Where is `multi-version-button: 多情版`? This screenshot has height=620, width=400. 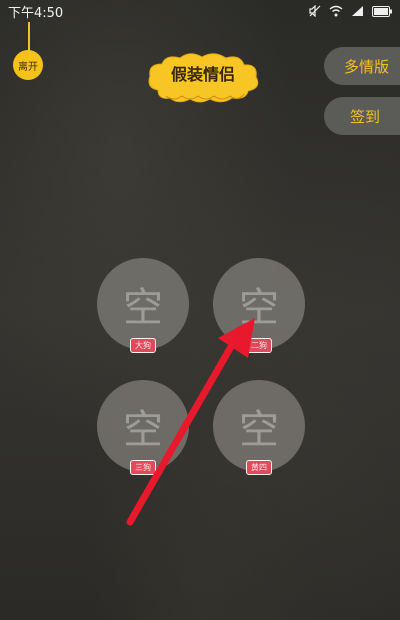
multi-version-button: 多情版 is located at coordinates (362, 66).